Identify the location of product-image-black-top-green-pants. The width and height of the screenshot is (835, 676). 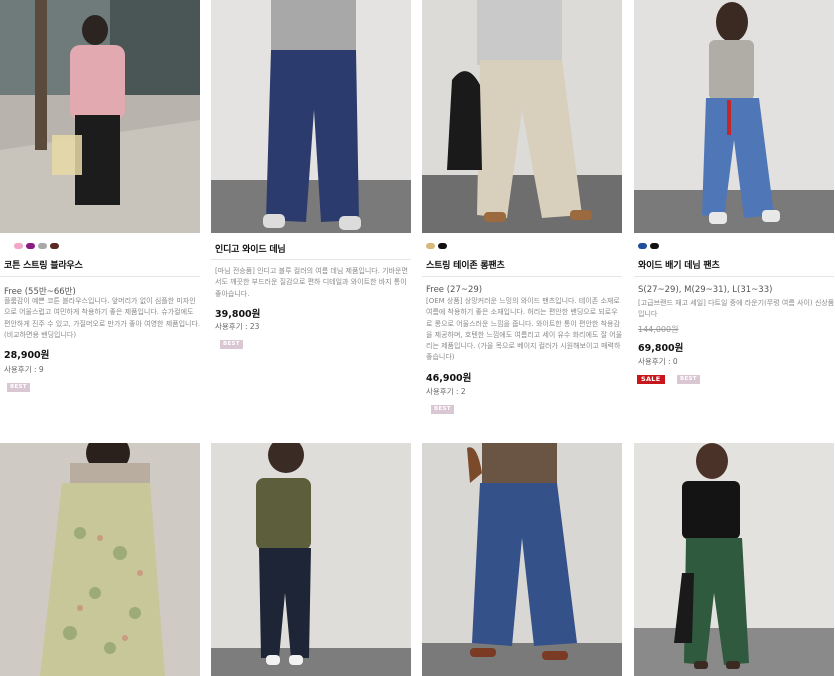
(734, 559).